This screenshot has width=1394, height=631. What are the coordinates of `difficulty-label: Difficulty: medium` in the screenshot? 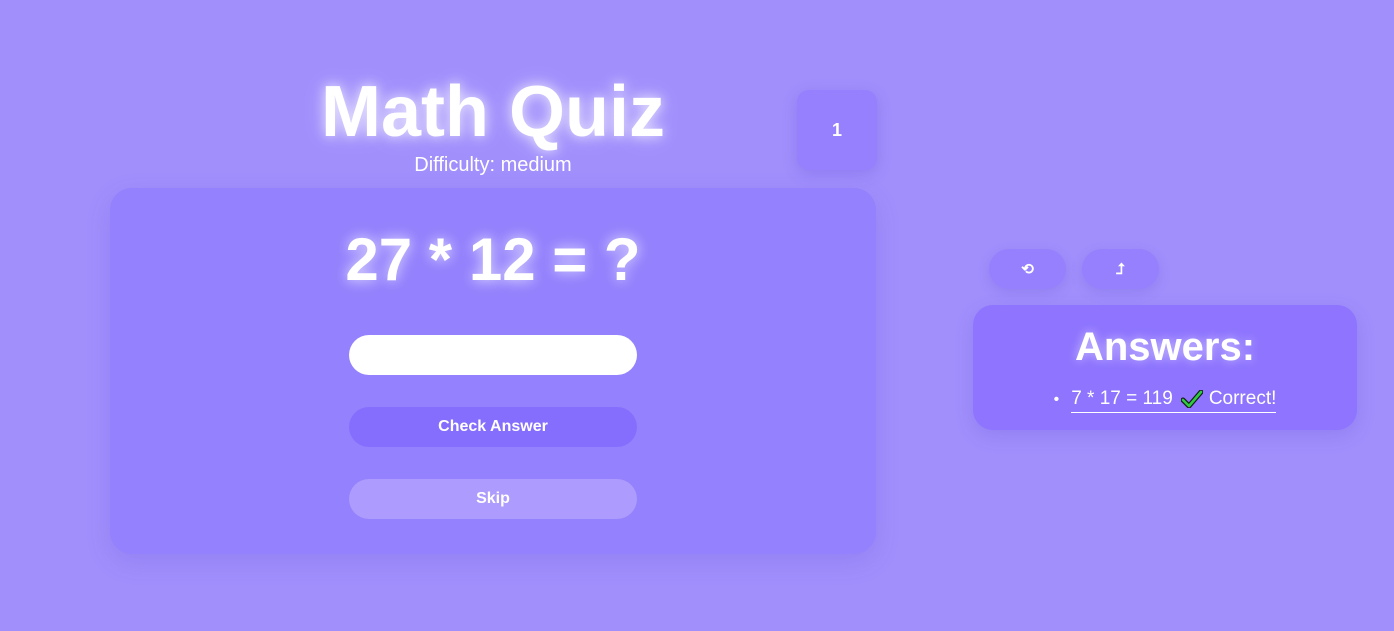 It's located at (493, 165).